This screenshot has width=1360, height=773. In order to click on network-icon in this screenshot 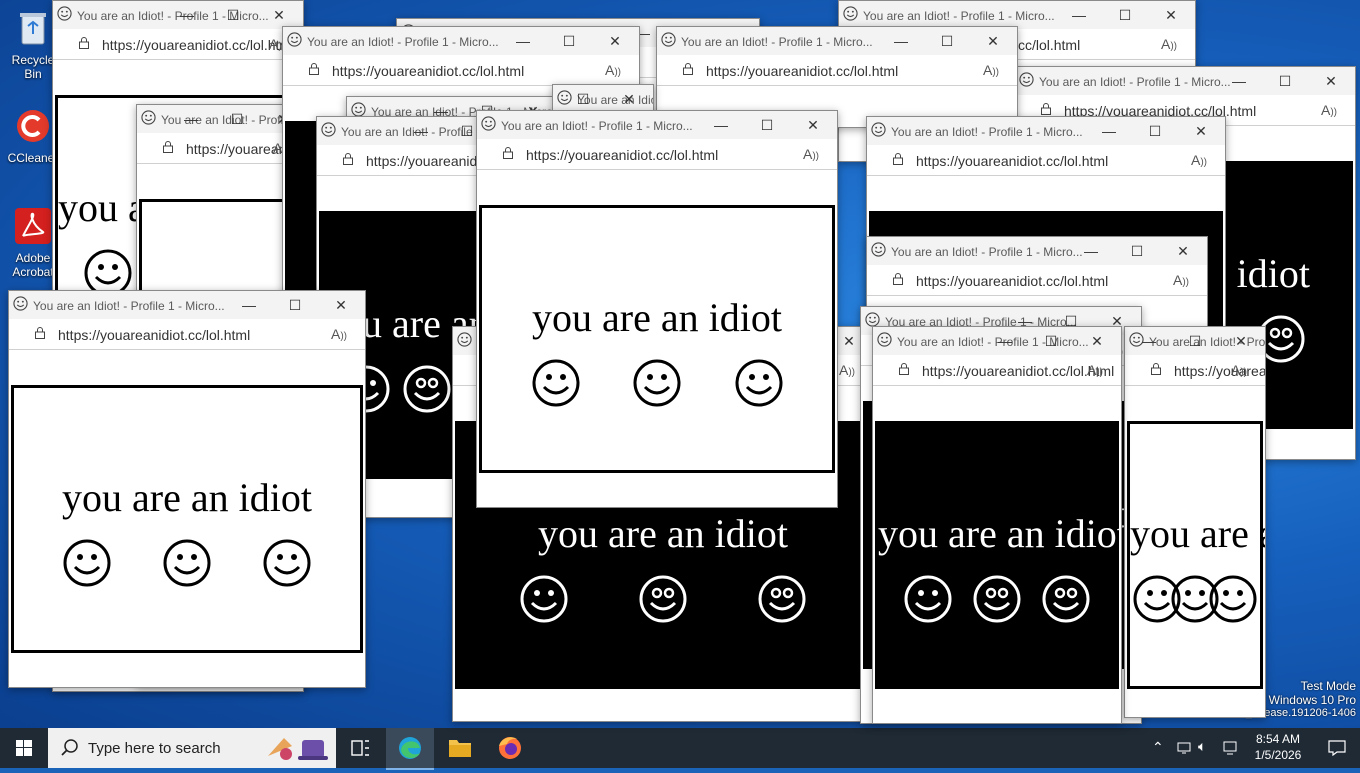, I will do `click(1184, 748)`.